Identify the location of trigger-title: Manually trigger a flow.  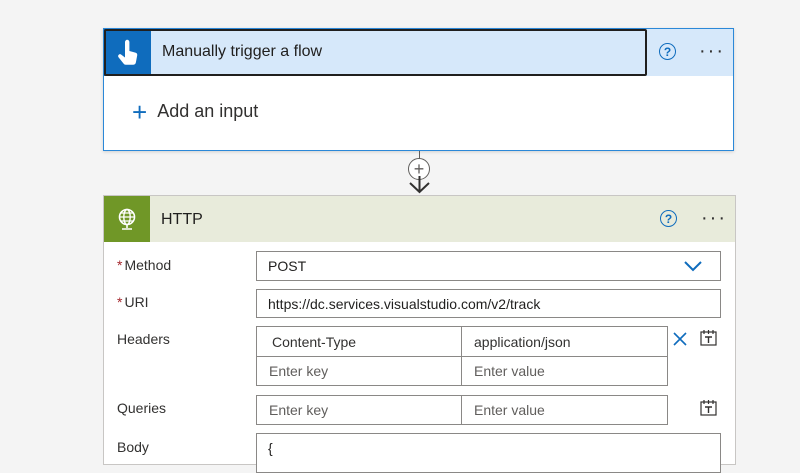
(242, 51).